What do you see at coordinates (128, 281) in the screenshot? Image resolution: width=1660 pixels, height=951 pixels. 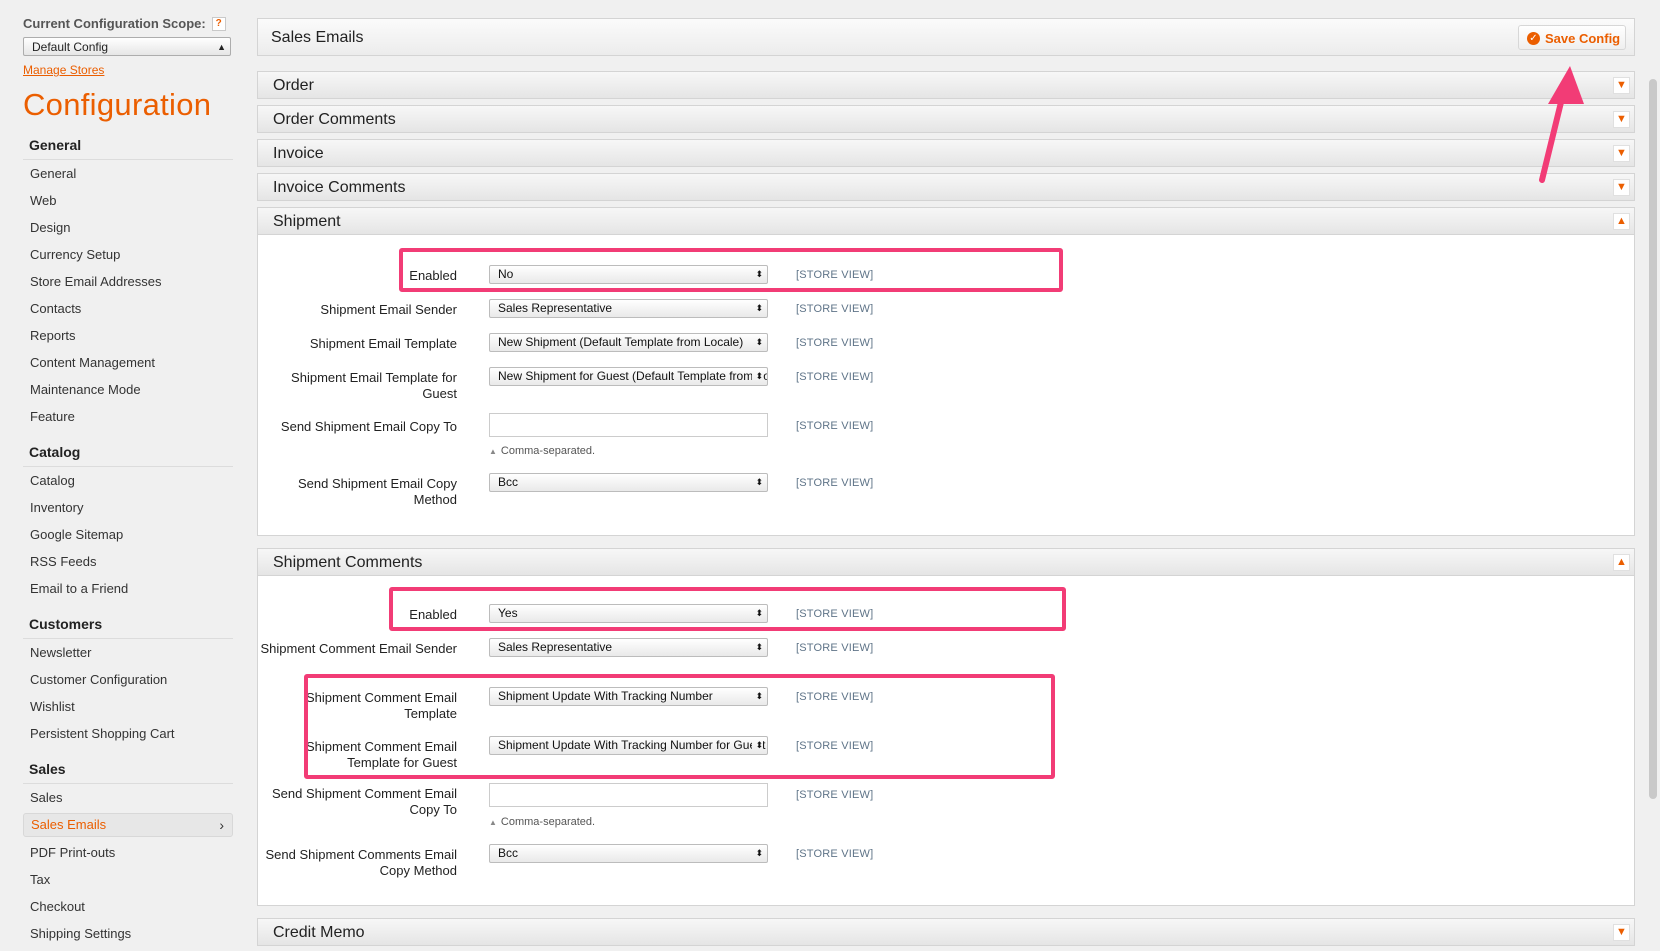 I see `sidebar-item-store-email-addresses: Store Email Addresses` at bounding box center [128, 281].